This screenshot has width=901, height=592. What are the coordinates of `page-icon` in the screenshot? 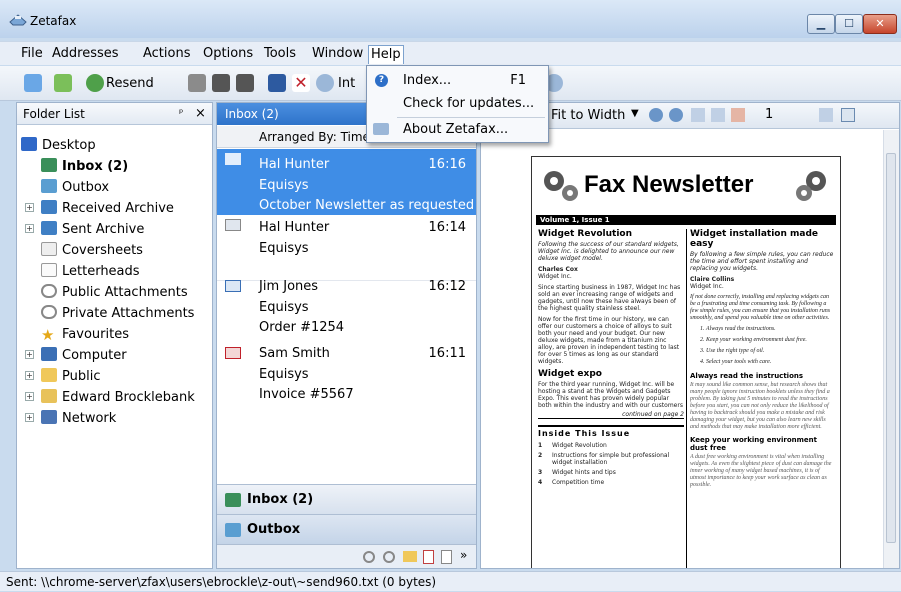 It's located at (718, 115).